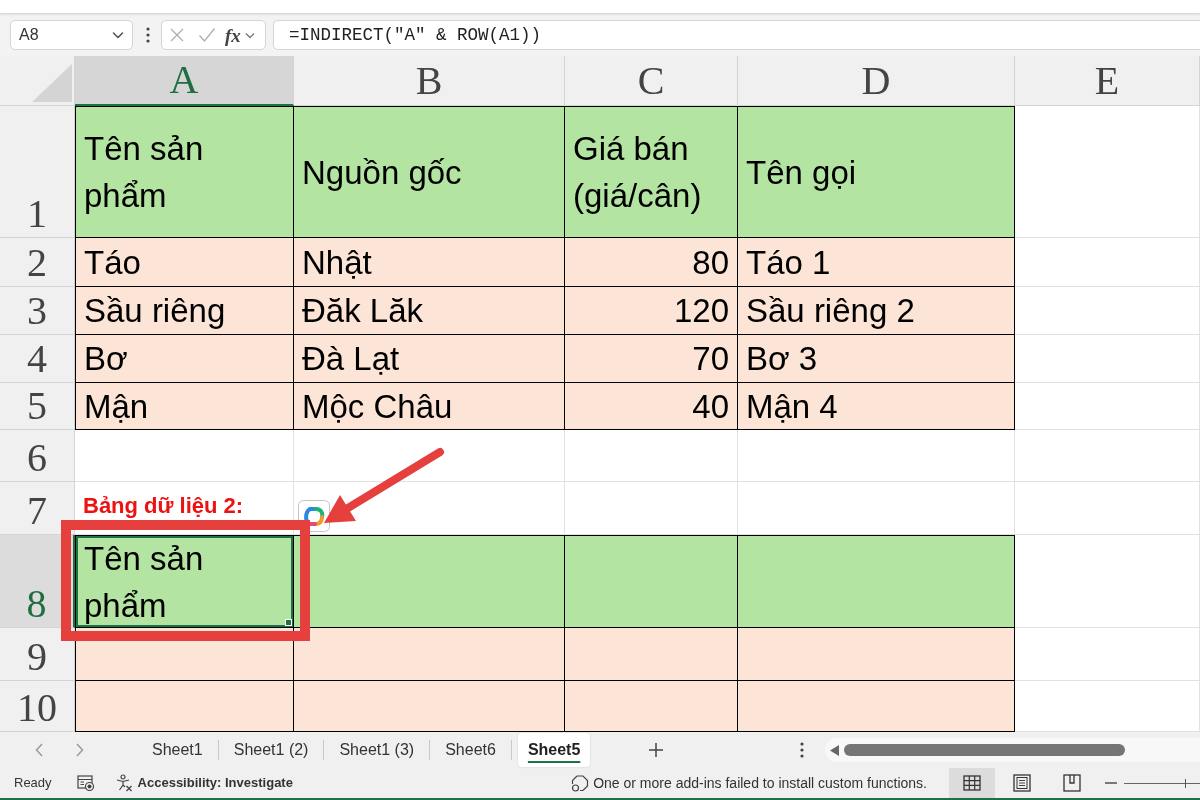 The height and width of the screenshot is (800, 1200). What do you see at coordinates (876, 81) in the screenshot?
I see `column-header: D` at bounding box center [876, 81].